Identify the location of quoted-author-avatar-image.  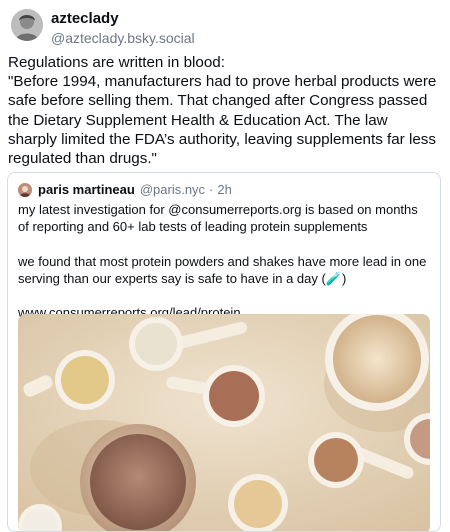
(25, 189).